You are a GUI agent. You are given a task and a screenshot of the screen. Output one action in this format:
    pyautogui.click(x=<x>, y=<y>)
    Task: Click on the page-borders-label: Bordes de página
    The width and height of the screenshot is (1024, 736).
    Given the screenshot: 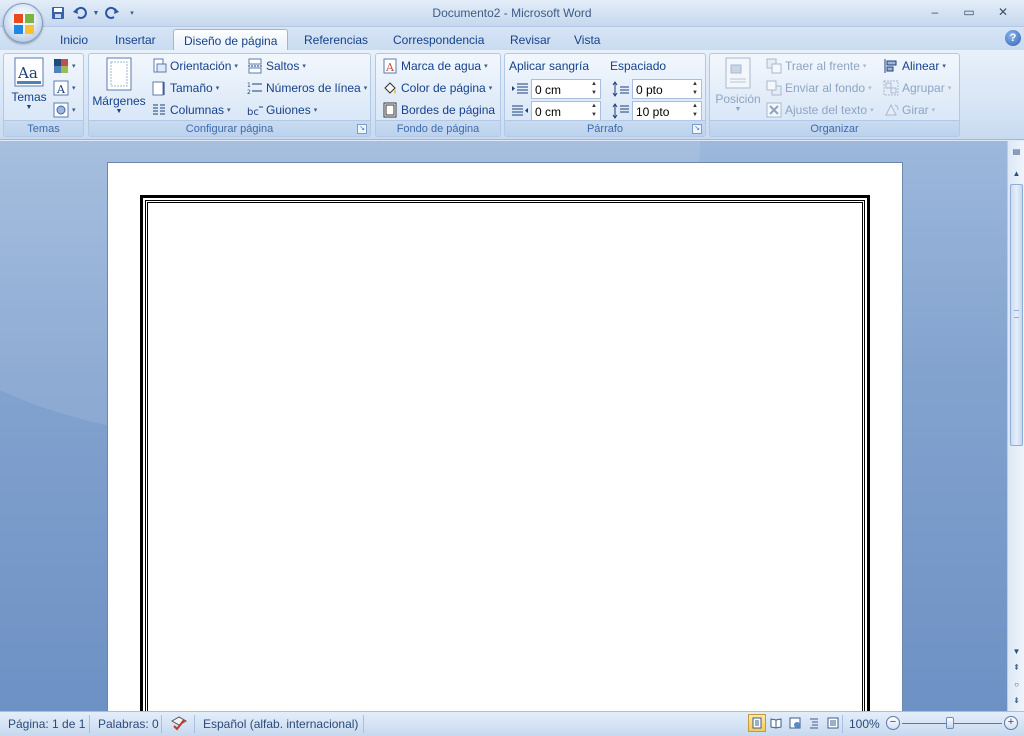 What is the action you would take?
    pyautogui.click(x=448, y=110)
    